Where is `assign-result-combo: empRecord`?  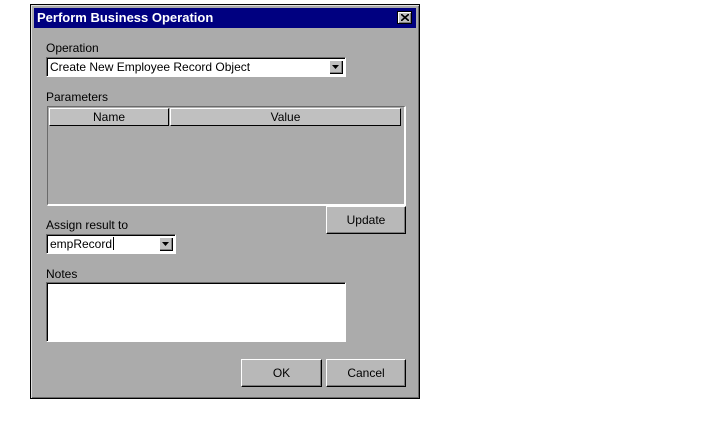
assign-result-combo: empRecord is located at coordinates (111, 244).